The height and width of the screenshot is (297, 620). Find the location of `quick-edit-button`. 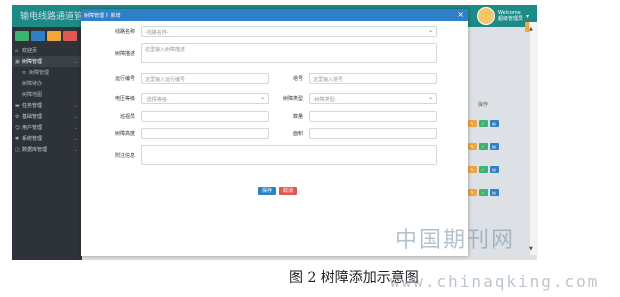

quick-edit-button is located at coordinates (22, 36).